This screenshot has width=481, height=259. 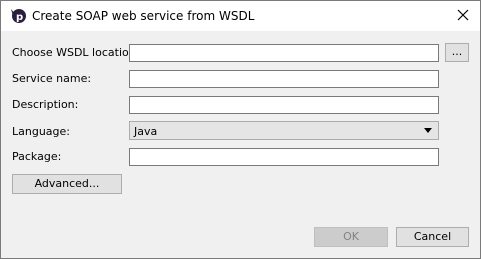 I want to click on app-logo-icon: p, so click(x=18, y=16).